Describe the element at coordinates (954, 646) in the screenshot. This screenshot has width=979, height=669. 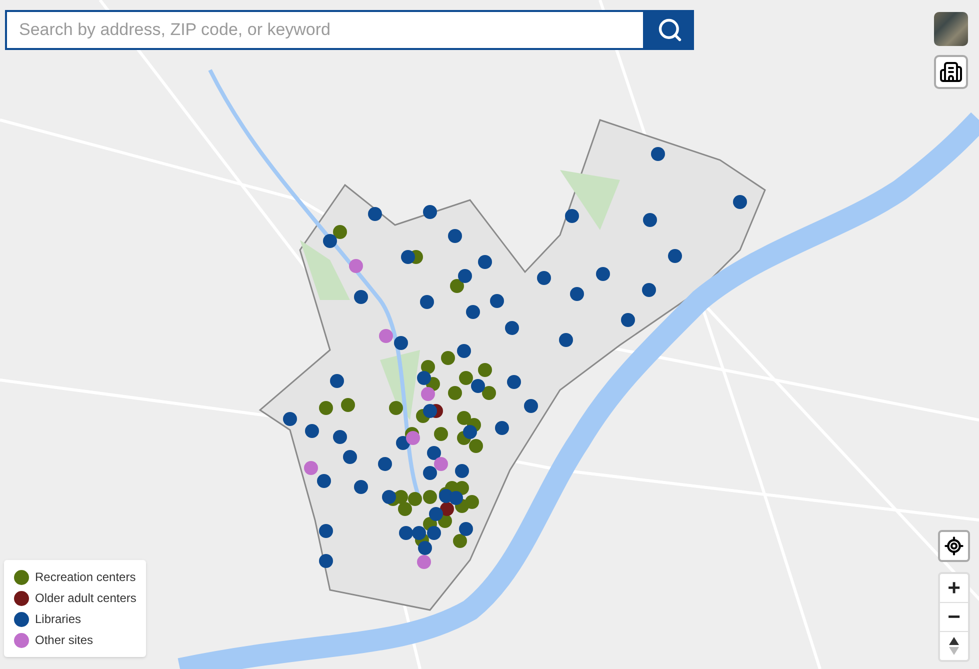
I see `compass-icon` at that location.